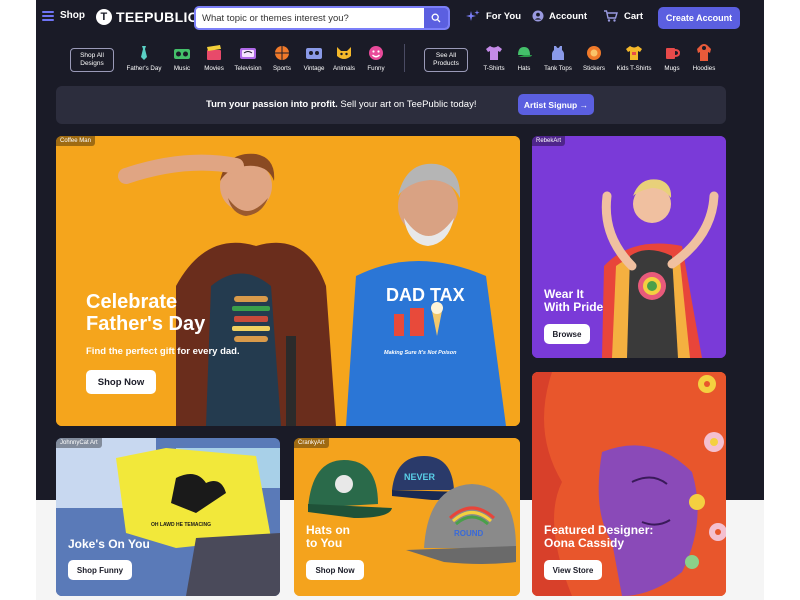 The image size is (800, 600). What do you see at coordinates (214, 53) in the screenshot?
I see `clapperboard-icon` at bounding box center [214, 53].